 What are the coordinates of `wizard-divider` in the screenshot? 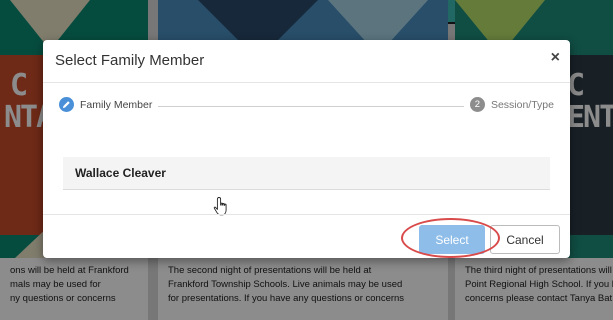 It's located at (306, 106).